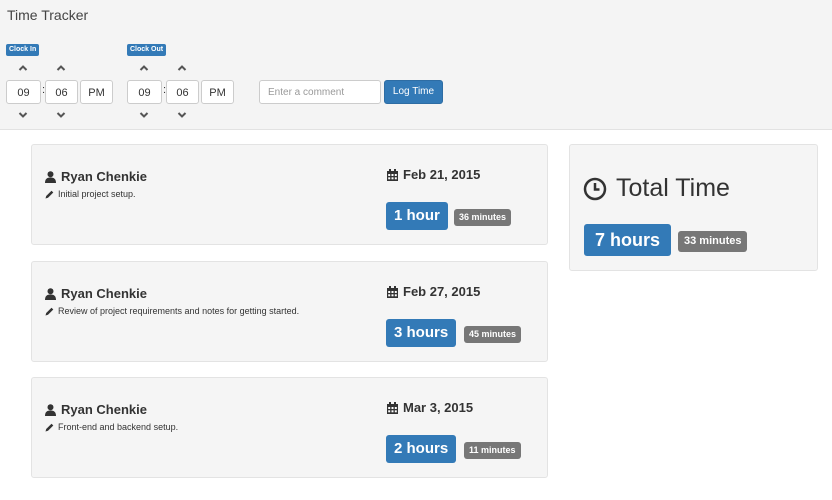 This screenshot has width=832, height=500. What do you see at coordinates (118, 427) in the screenshot?
I see `entry-comment-text: Front-end and backend setup.` at bounding box center [118, 427].